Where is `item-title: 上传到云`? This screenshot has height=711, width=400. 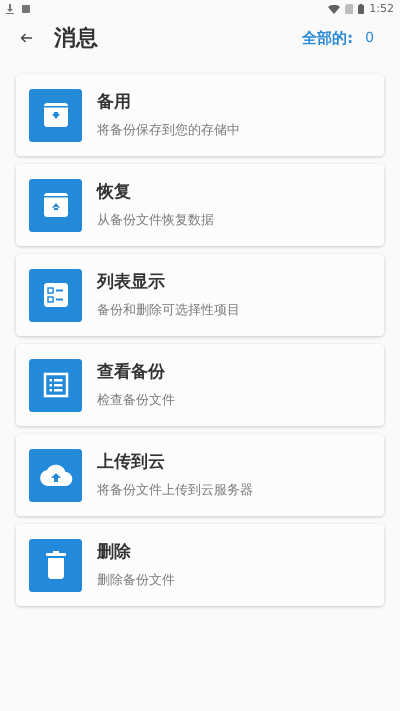
item-title: 上传到云 is located at coordinates (131, 462).